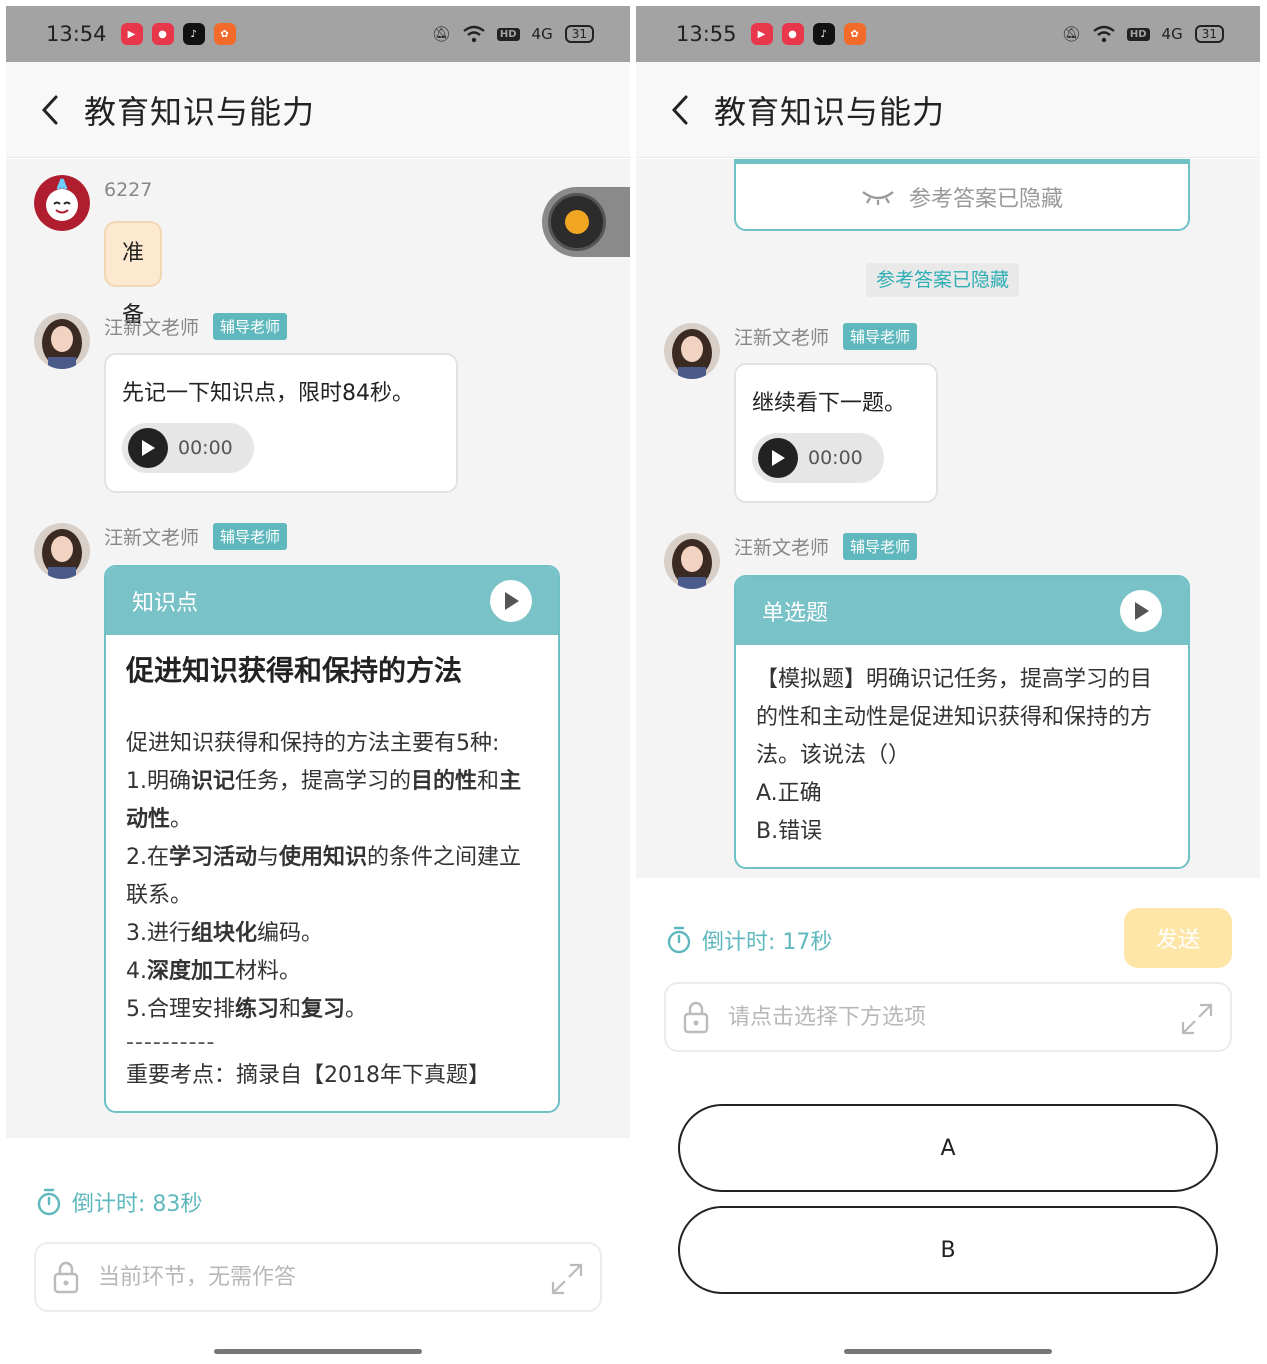 The width and height of the screenshot is (1267, 1364). What do you see at coordinates (789, 831) in the screenshot?
I see `question-option-b: B.错误` at bounding box center [789, 831].